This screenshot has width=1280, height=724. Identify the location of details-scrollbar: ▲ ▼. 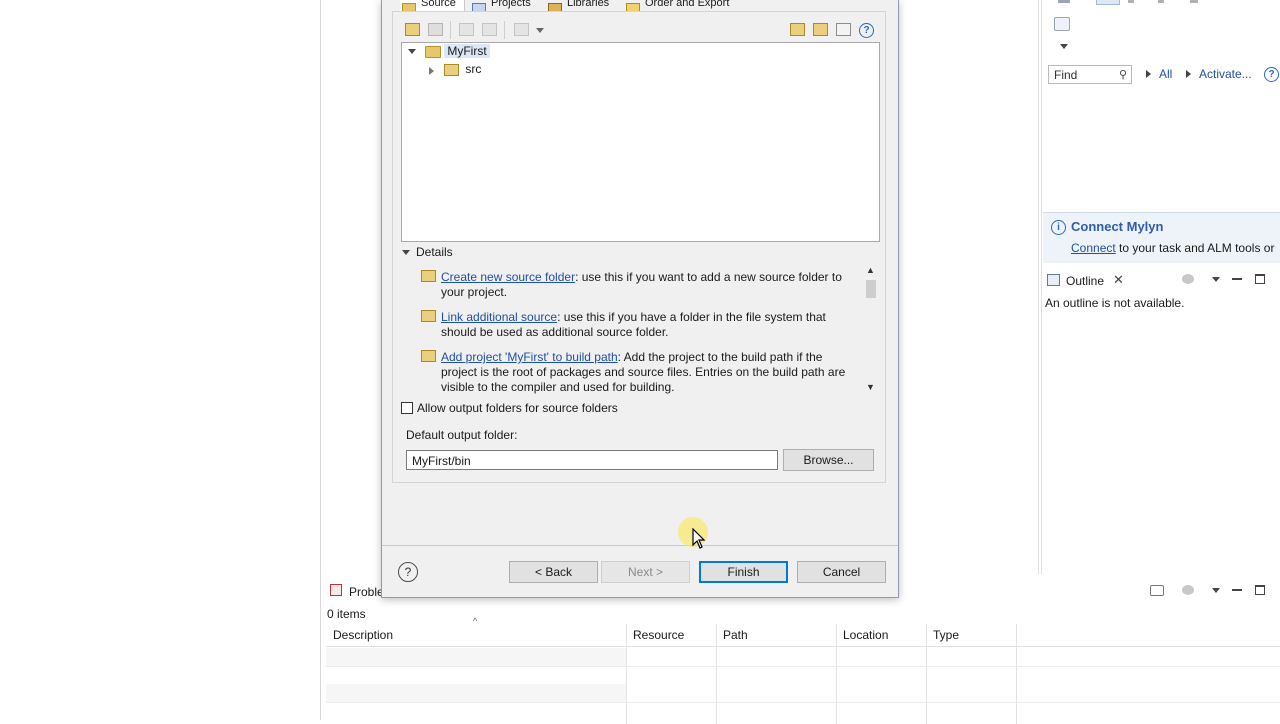
(871, 330).